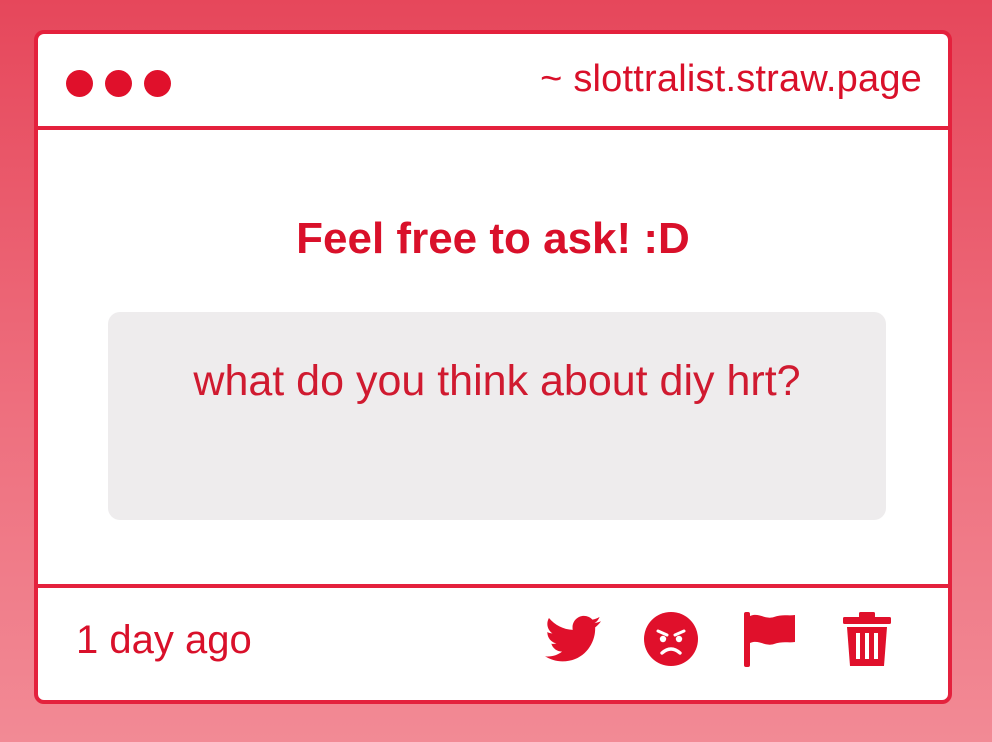 The image size is (992, 742). What do you see at coordinates (493, 238) in the screenshot?
I see `page-heading: Feel free to ask! :D` at bounding box center [493, 238].